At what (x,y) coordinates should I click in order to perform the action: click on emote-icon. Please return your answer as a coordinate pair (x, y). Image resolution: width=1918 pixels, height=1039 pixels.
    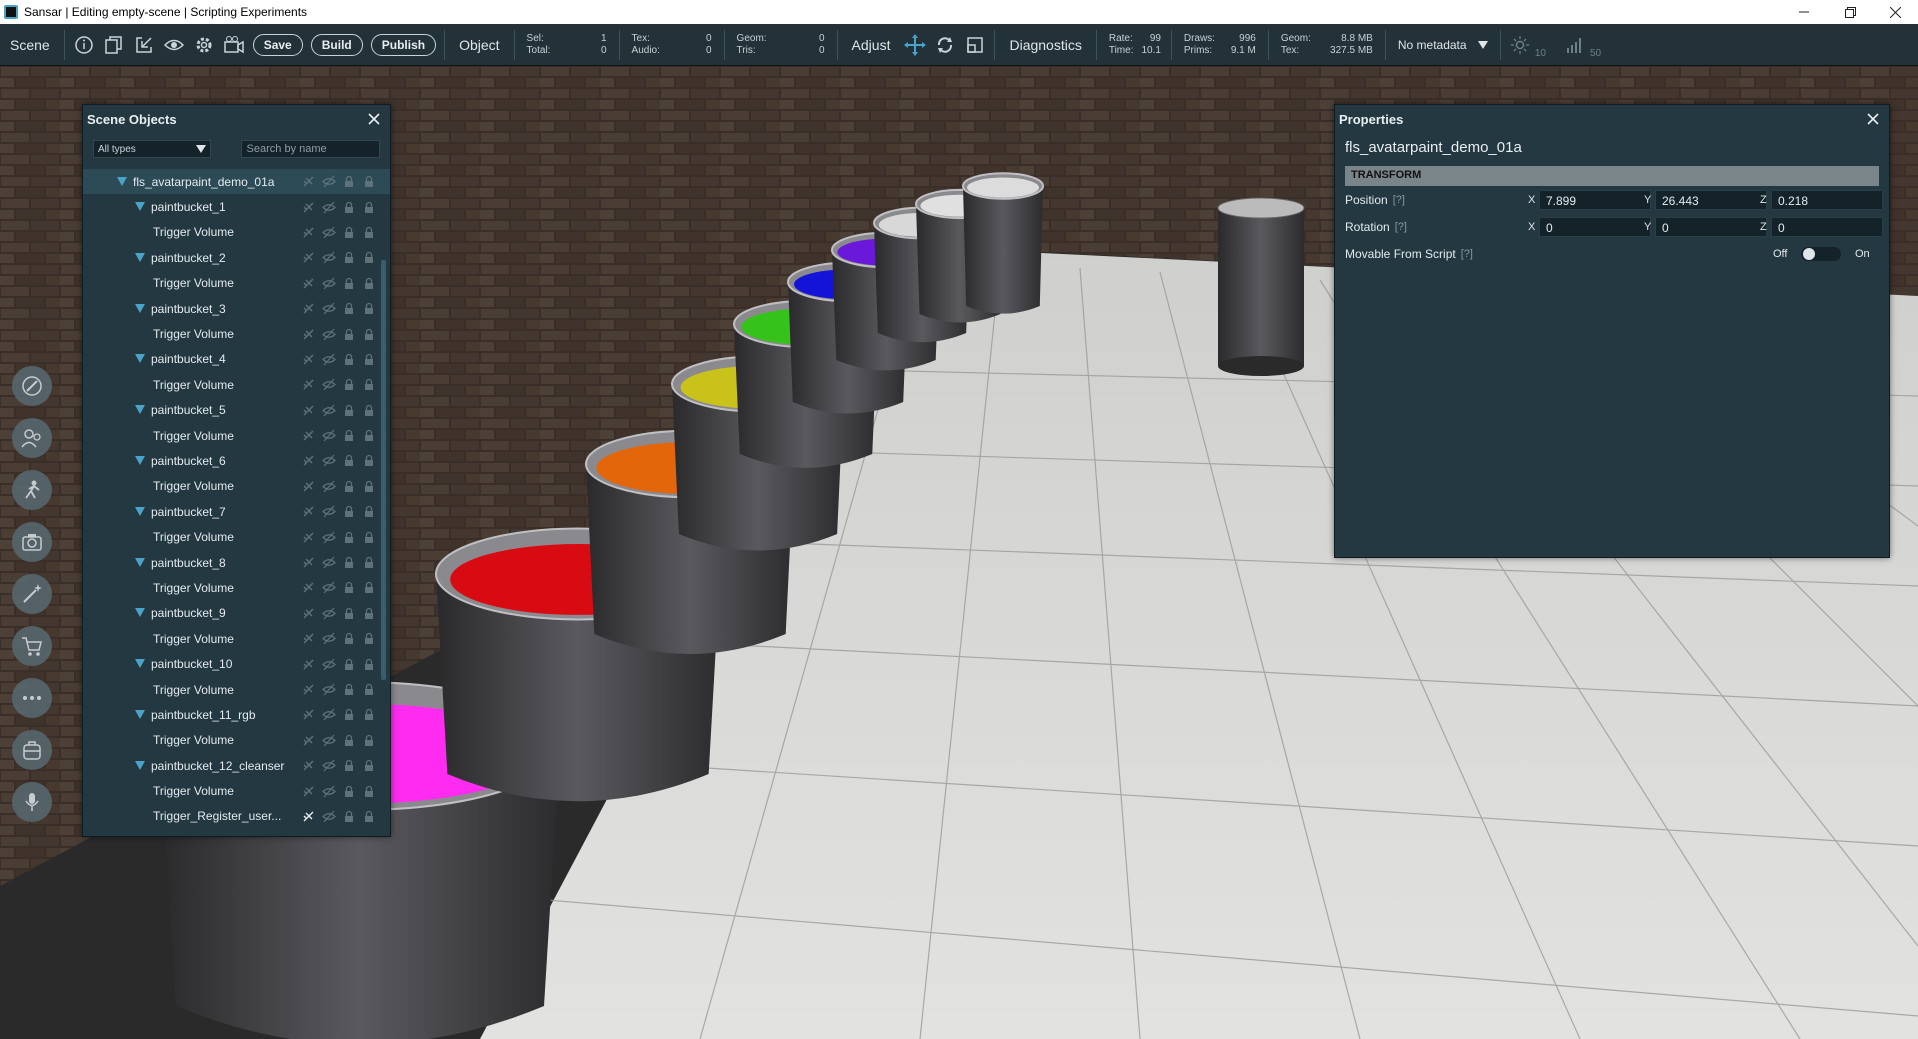
    Looking at the image, I should click on (32, 490).